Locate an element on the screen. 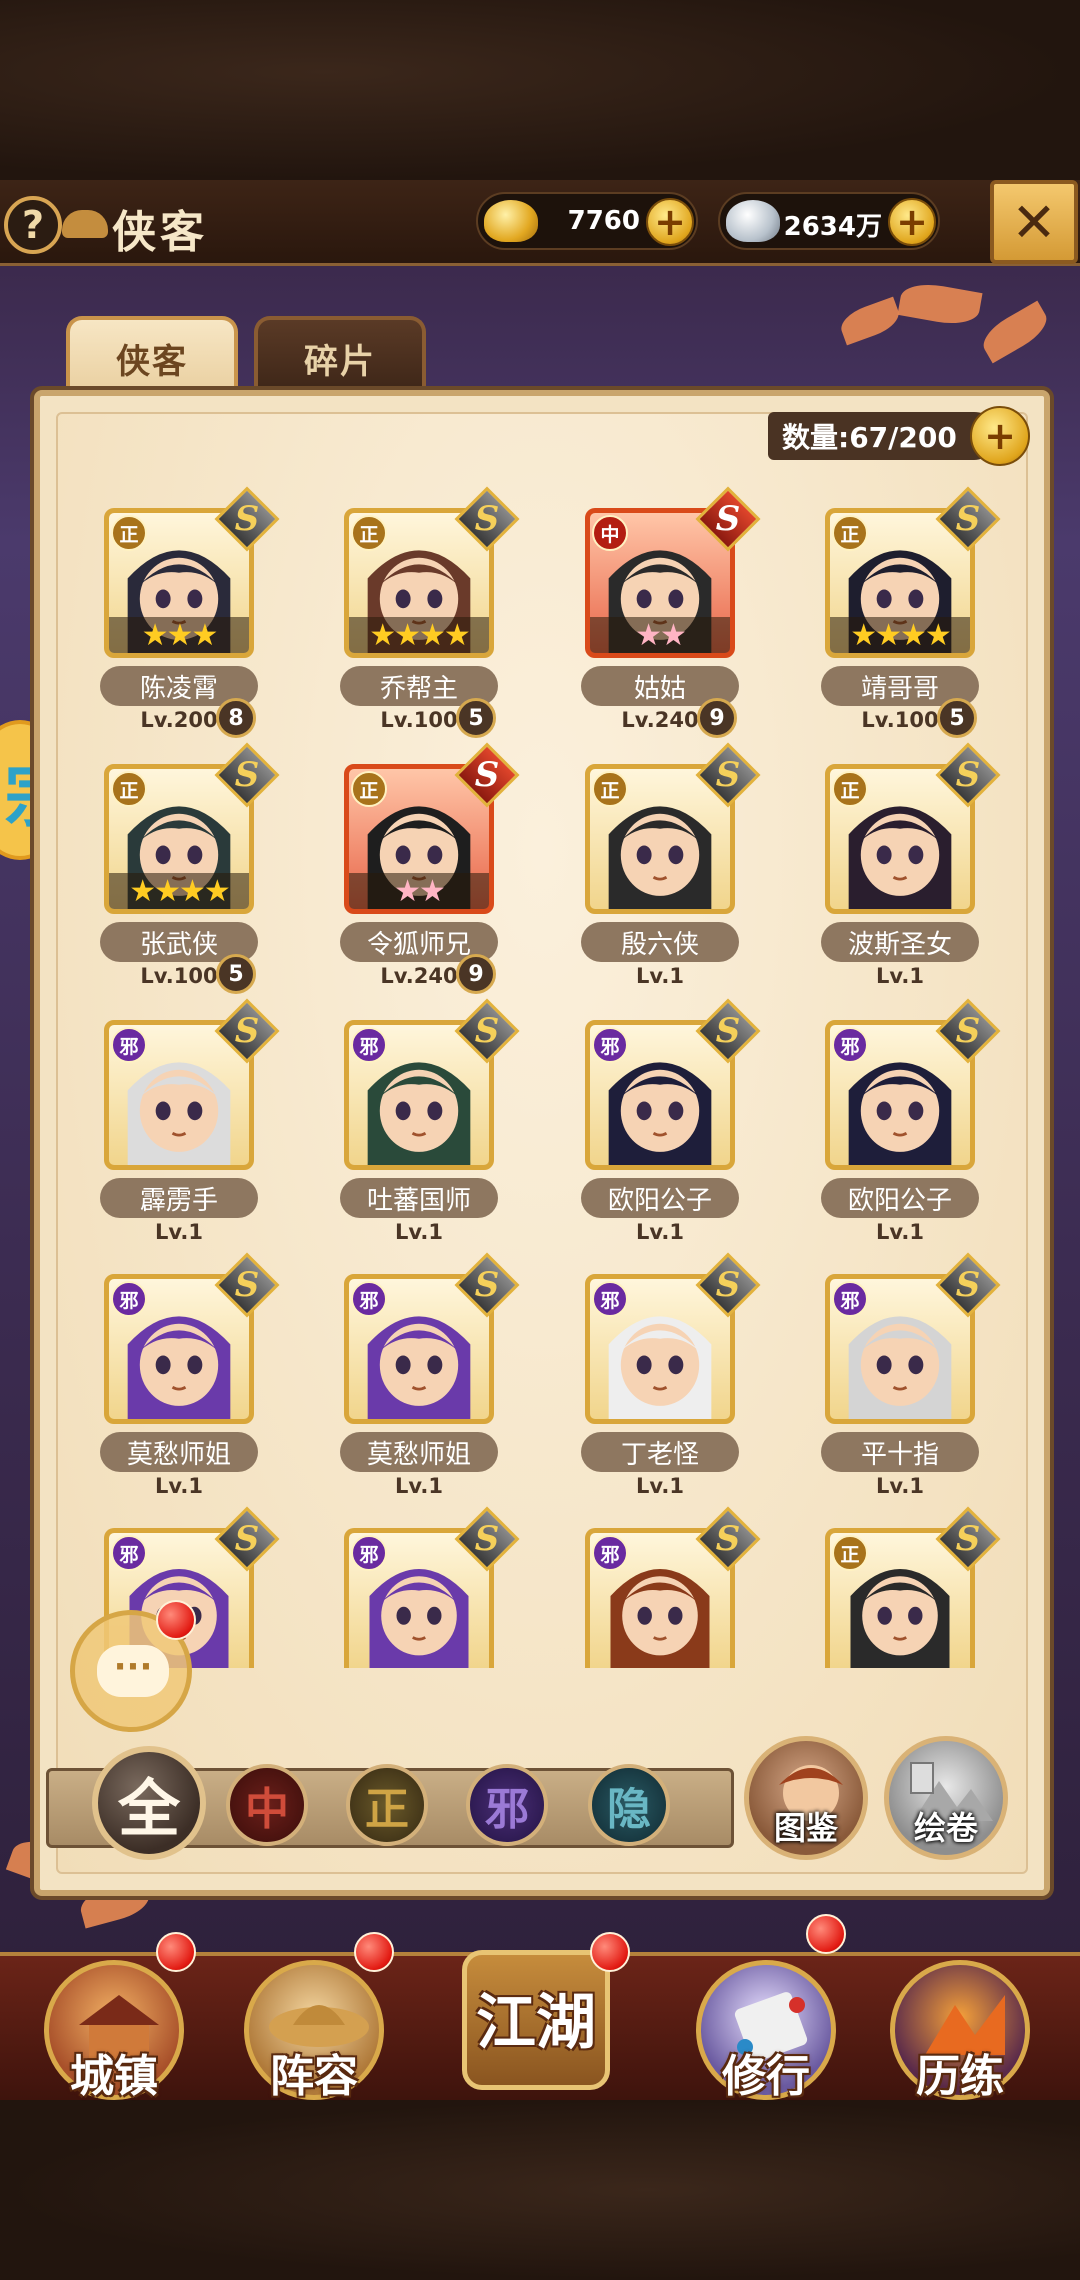  nav-trials-label: 历练 is located at coordinates (960, 2076).